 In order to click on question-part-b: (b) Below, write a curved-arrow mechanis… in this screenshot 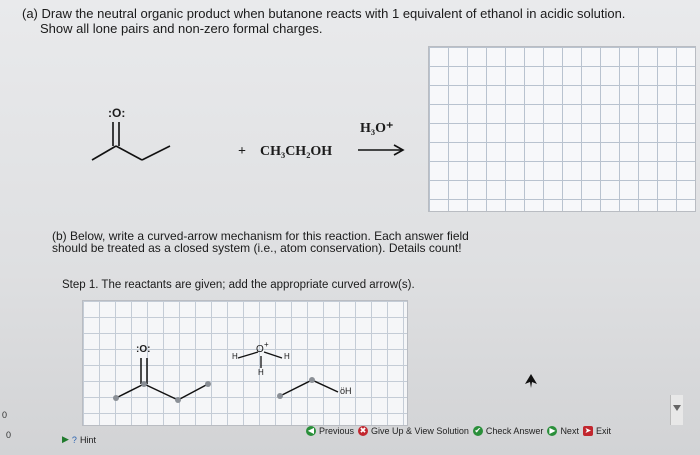, I will do `click(262, 242)`.